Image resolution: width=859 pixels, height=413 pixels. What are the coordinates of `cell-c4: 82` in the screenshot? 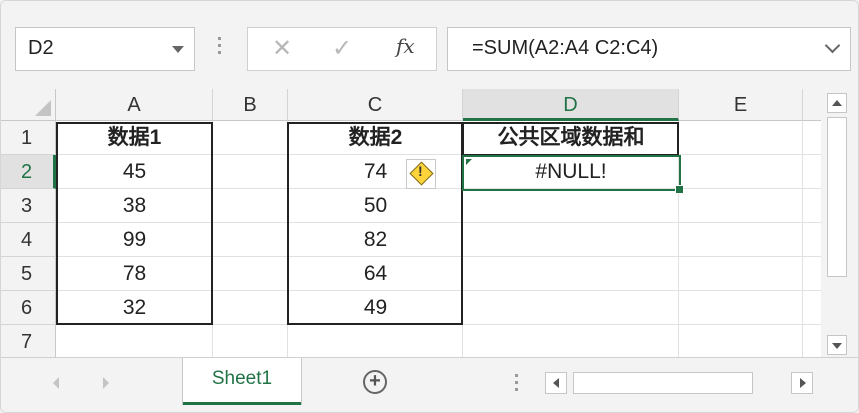 It's located at (375, 240).